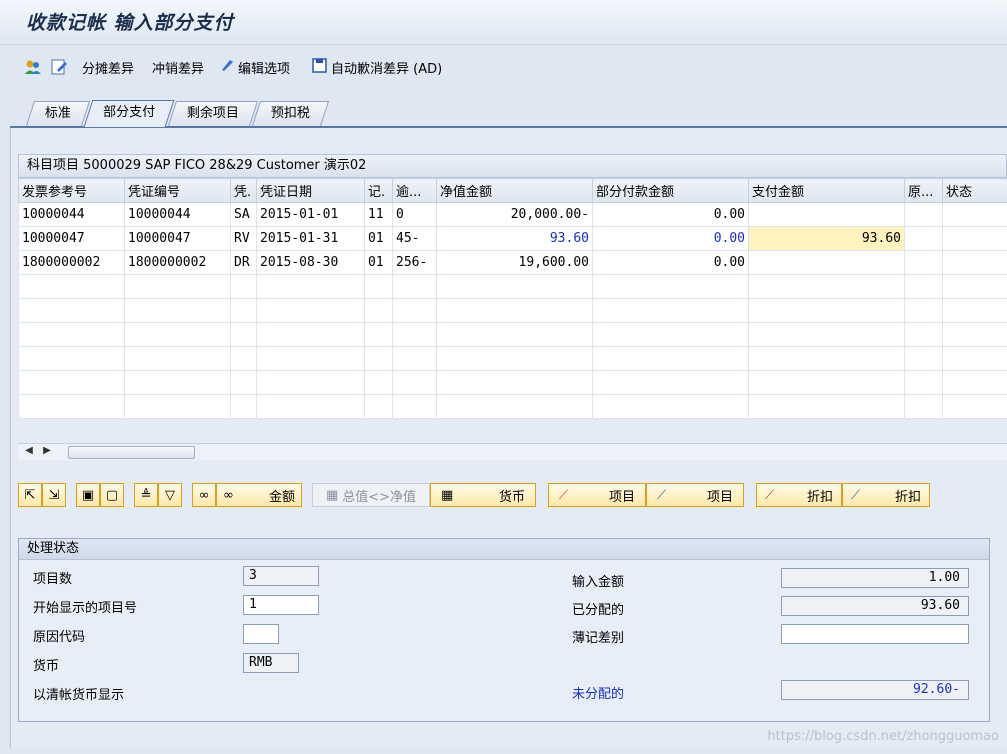 The image size is (1007, 754). I want to click on save-icon, so click(319, 67).